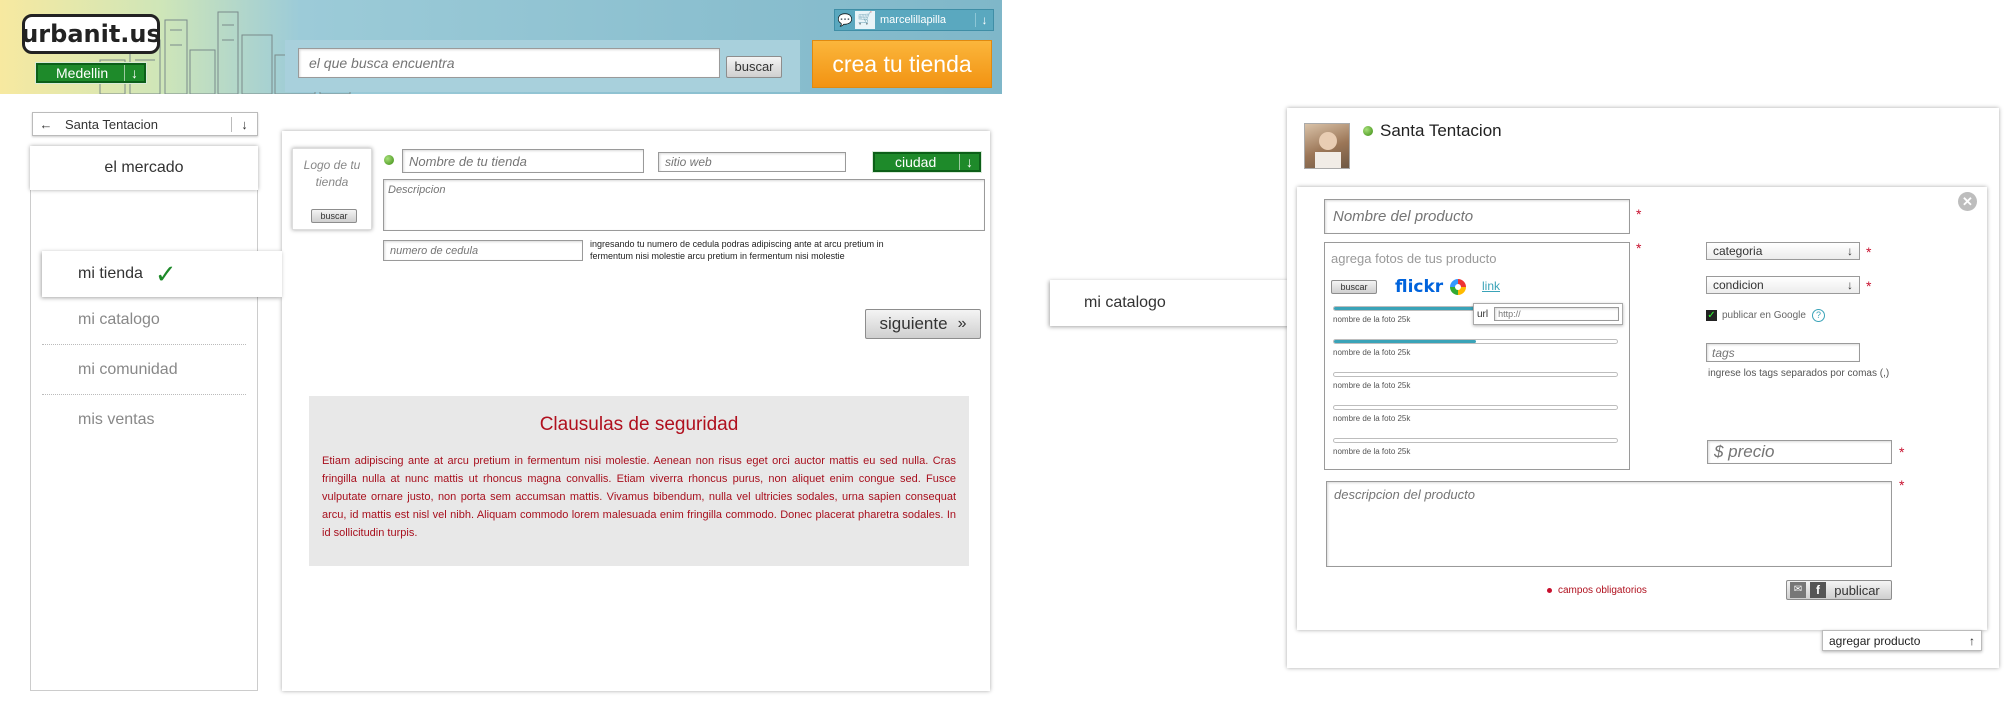  I want to click on url-input, so click(1556, 314).